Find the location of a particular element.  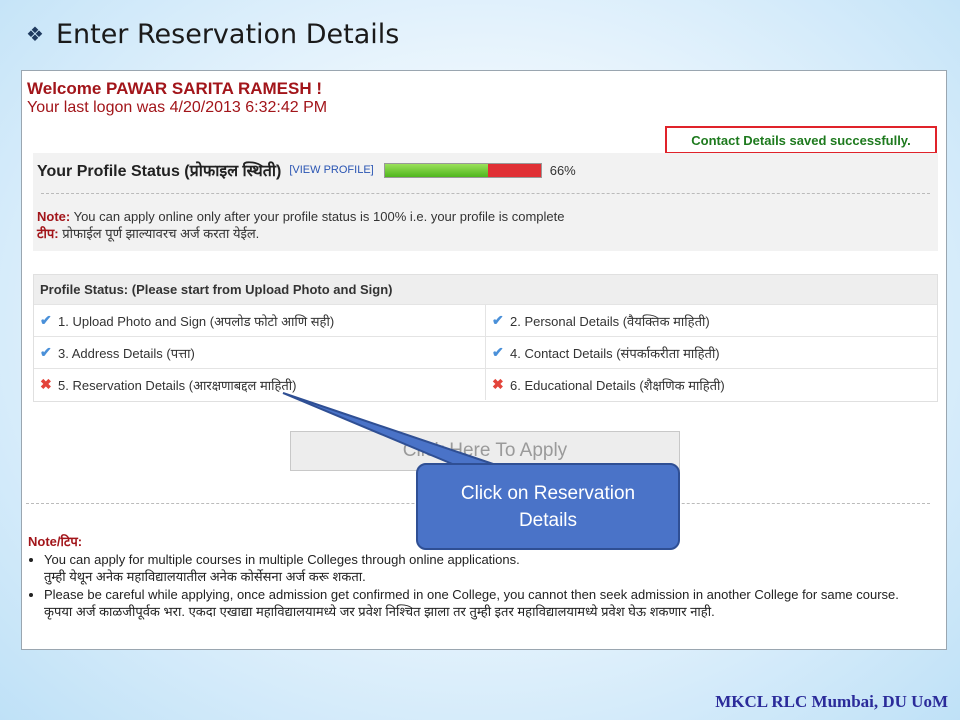

status-item-personal-details: ✔ 2. Personal Details (वैयक्तिक माहिती) is located at coordinates (711, 320).